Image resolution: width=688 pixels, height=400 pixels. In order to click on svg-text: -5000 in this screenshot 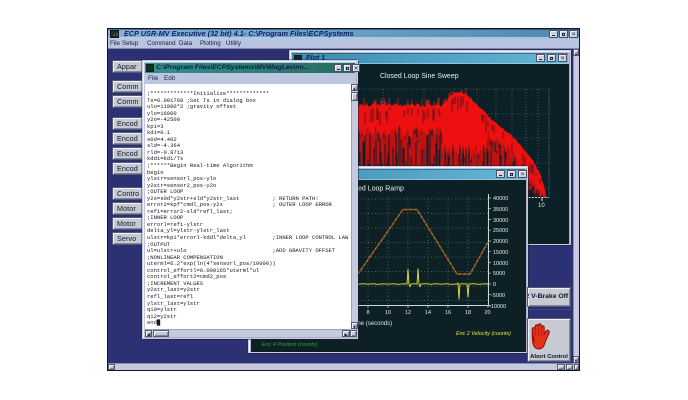, I will do `click(498, 296)`.